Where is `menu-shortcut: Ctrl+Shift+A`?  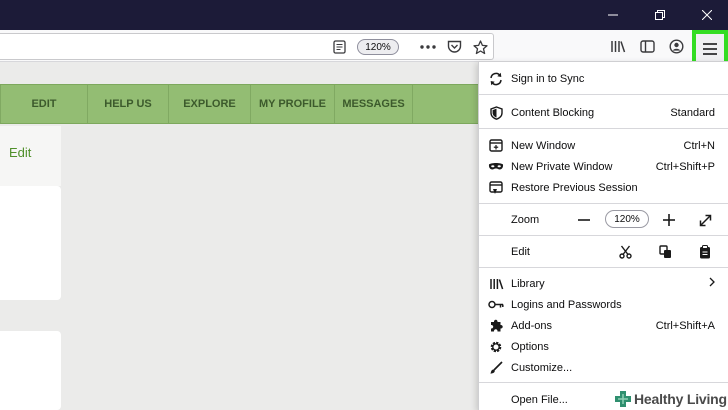
menu-shortcut: Ctrl+Shift+A is located at coordinates (685, 325).